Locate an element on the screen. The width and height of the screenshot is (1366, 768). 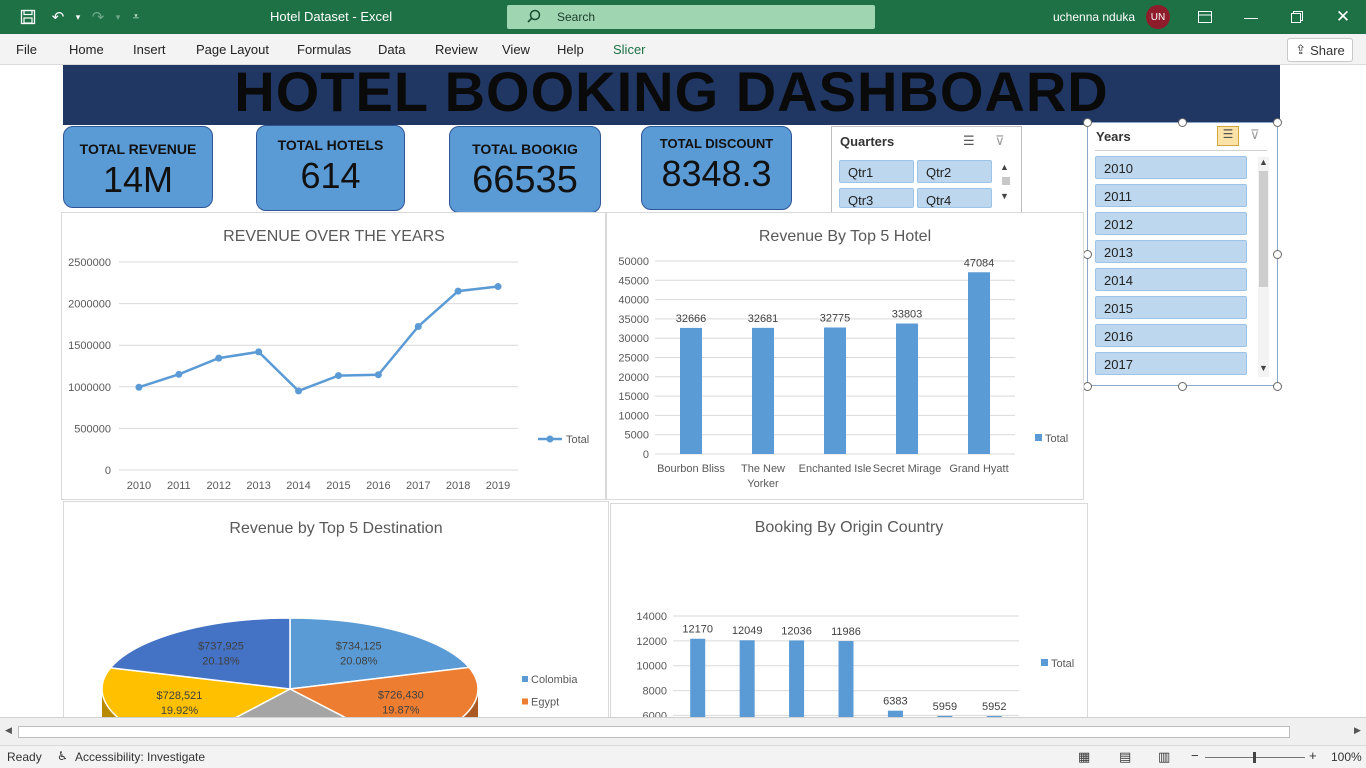
kpi-total-revenue: TOTAL REVENUE 14M is located at coordinates (138, 167).